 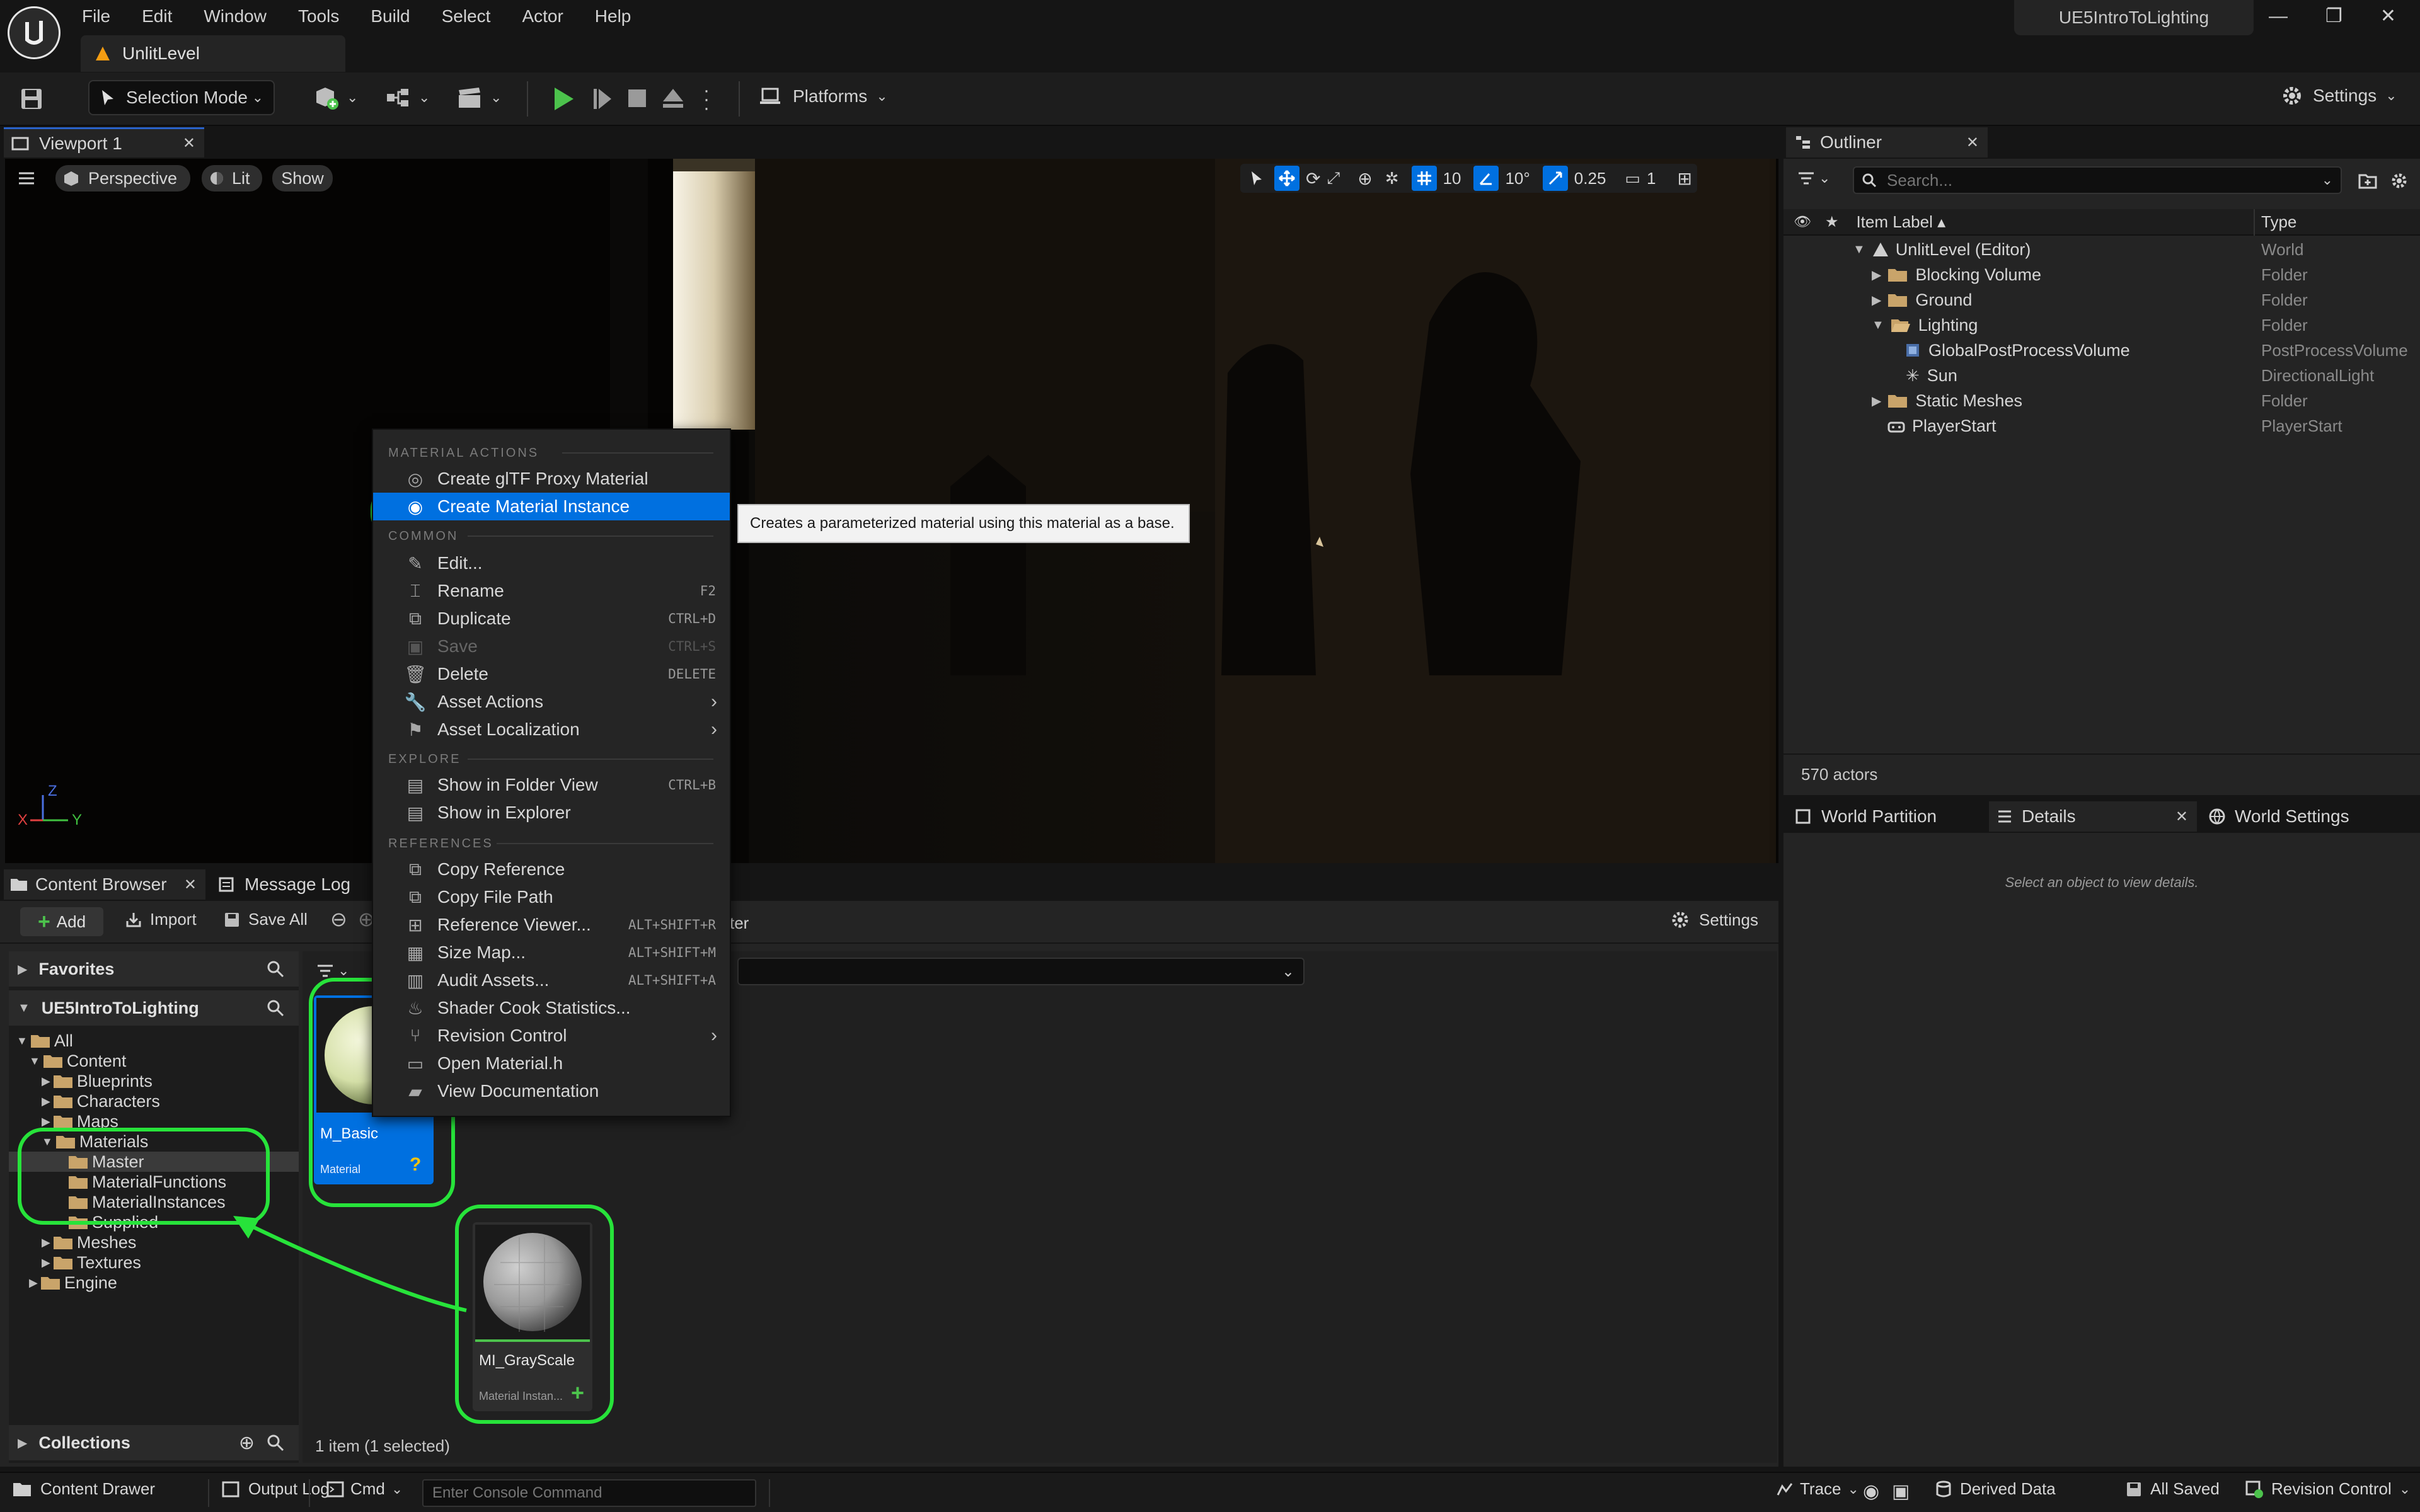 What do you see at coordinates (479, 97) in the screenshot?
I see `cinematics-button: ⌄` at bounding box center [479, 97].